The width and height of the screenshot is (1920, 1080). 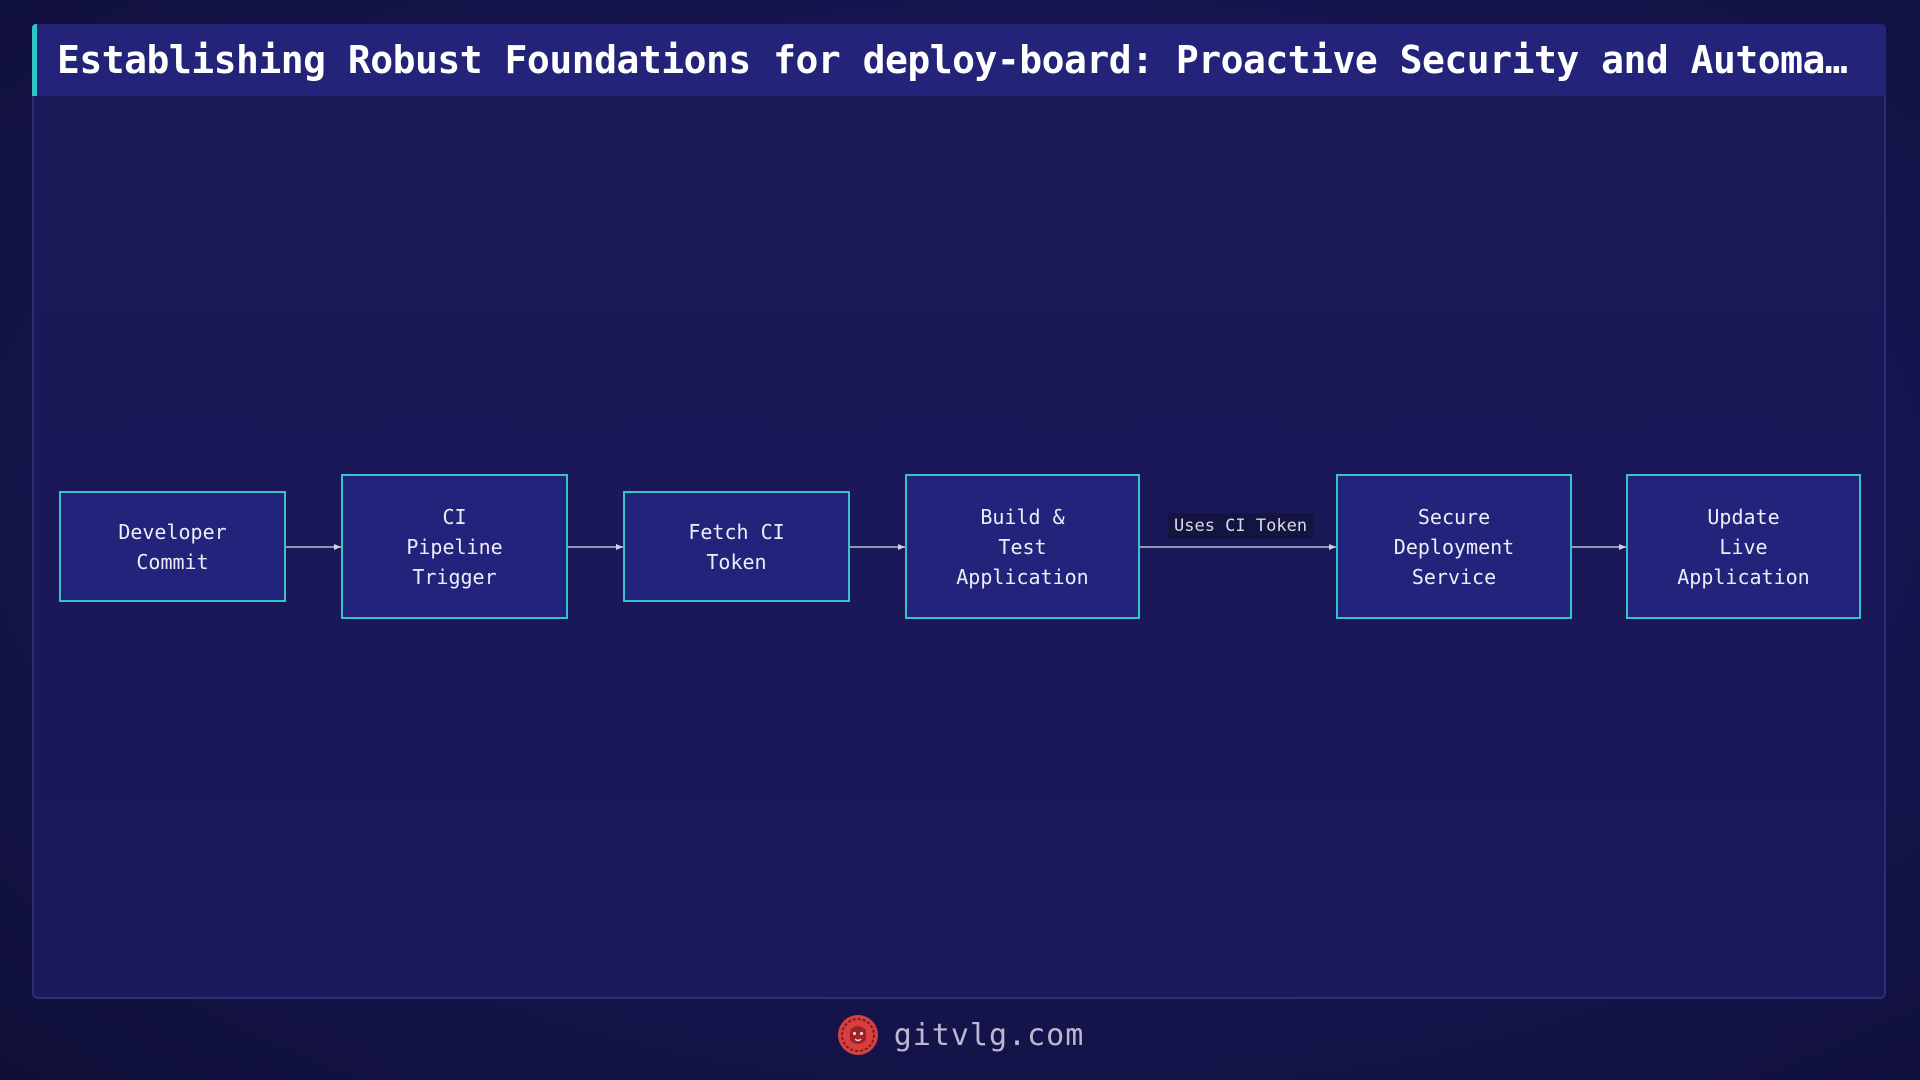 What do you see at coordinates (1241, 526) in the screenshot?
I see `edge-label-uses-ci-token: Uses CI Token` at bounding box center [1241, 526].